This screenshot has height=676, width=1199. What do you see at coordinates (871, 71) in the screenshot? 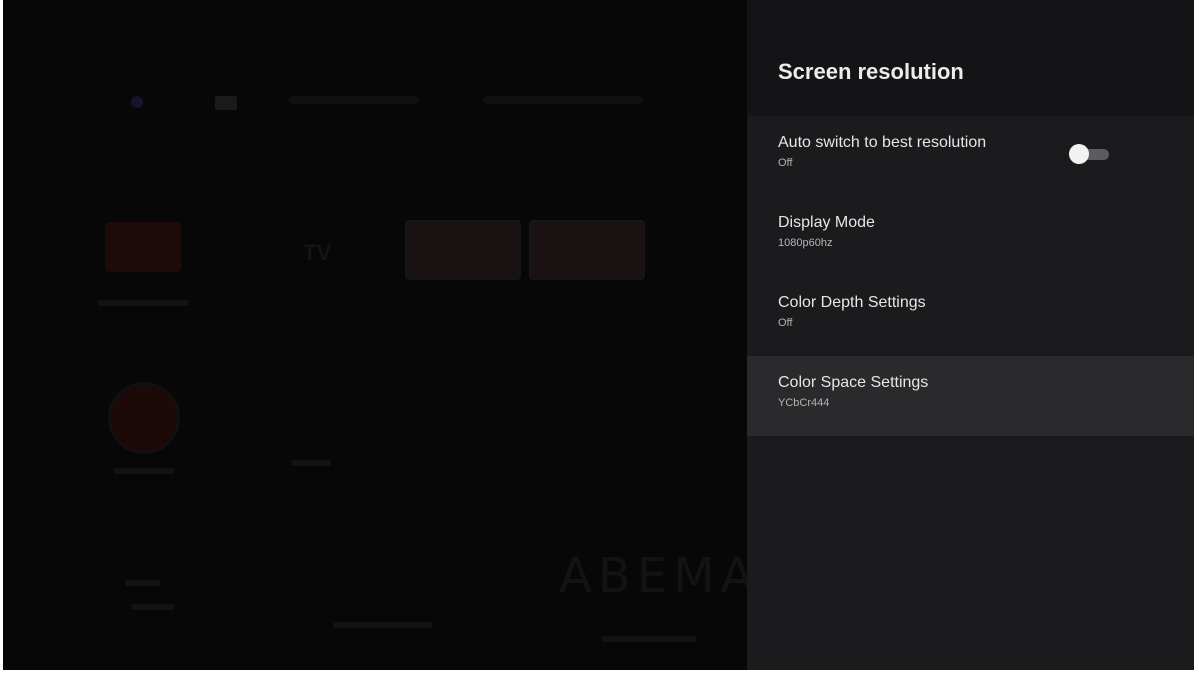
I see `page-title: Screen resolution` at bounding box center [871, 71].